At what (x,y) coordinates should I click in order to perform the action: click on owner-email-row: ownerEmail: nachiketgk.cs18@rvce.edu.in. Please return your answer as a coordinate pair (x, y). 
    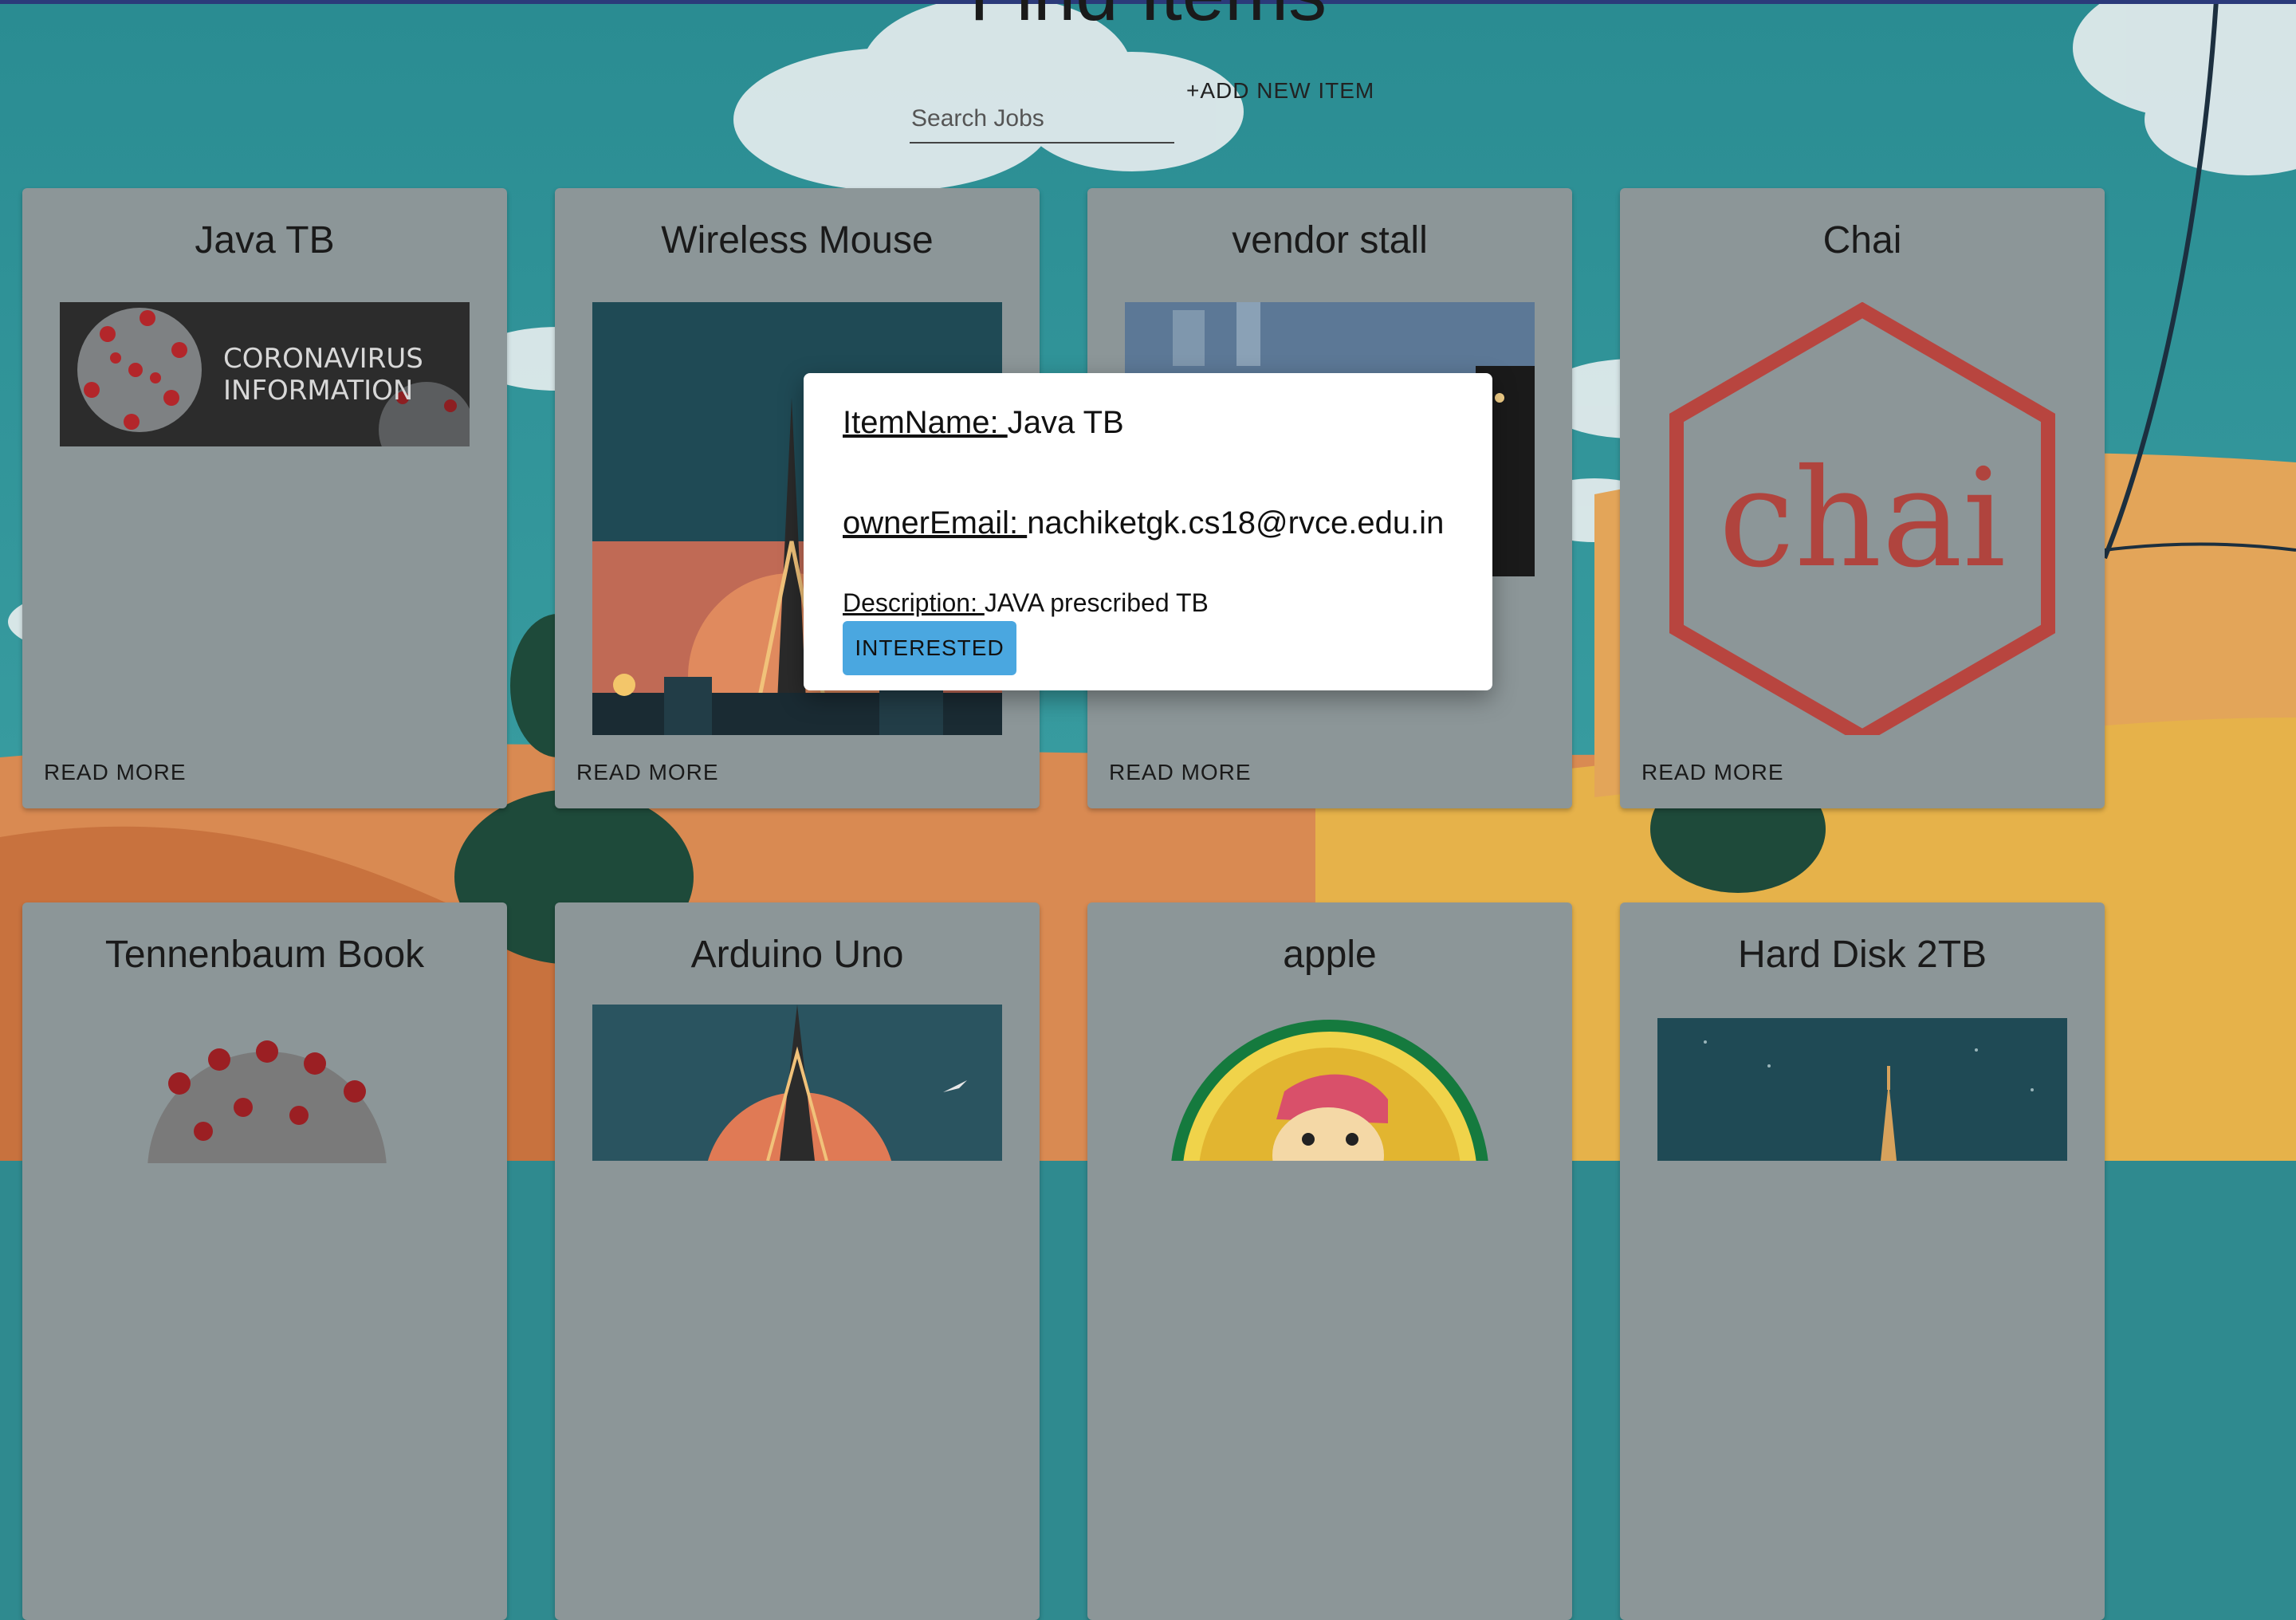
    Looking at the image, I should click on (1143, 523).